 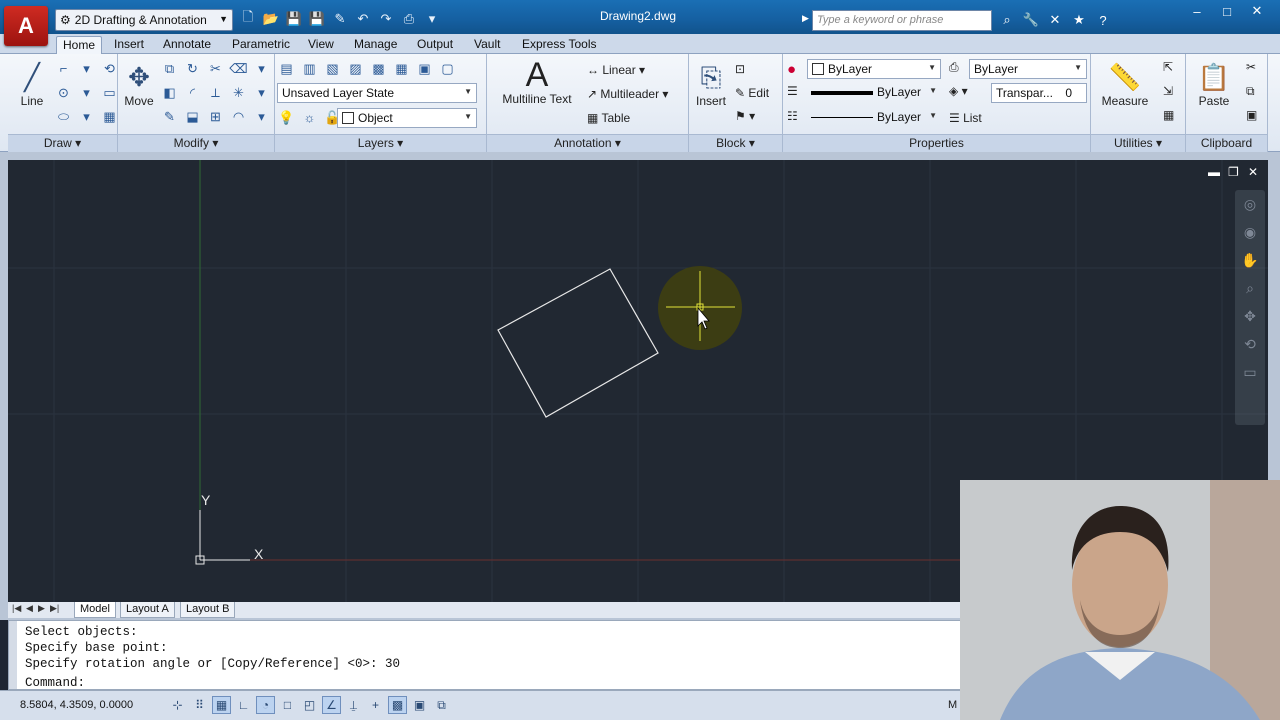 What do you see at coordinates (79, 45) in the screenshot?
I see `tab-home: Home` at bounding box center [79, 45].